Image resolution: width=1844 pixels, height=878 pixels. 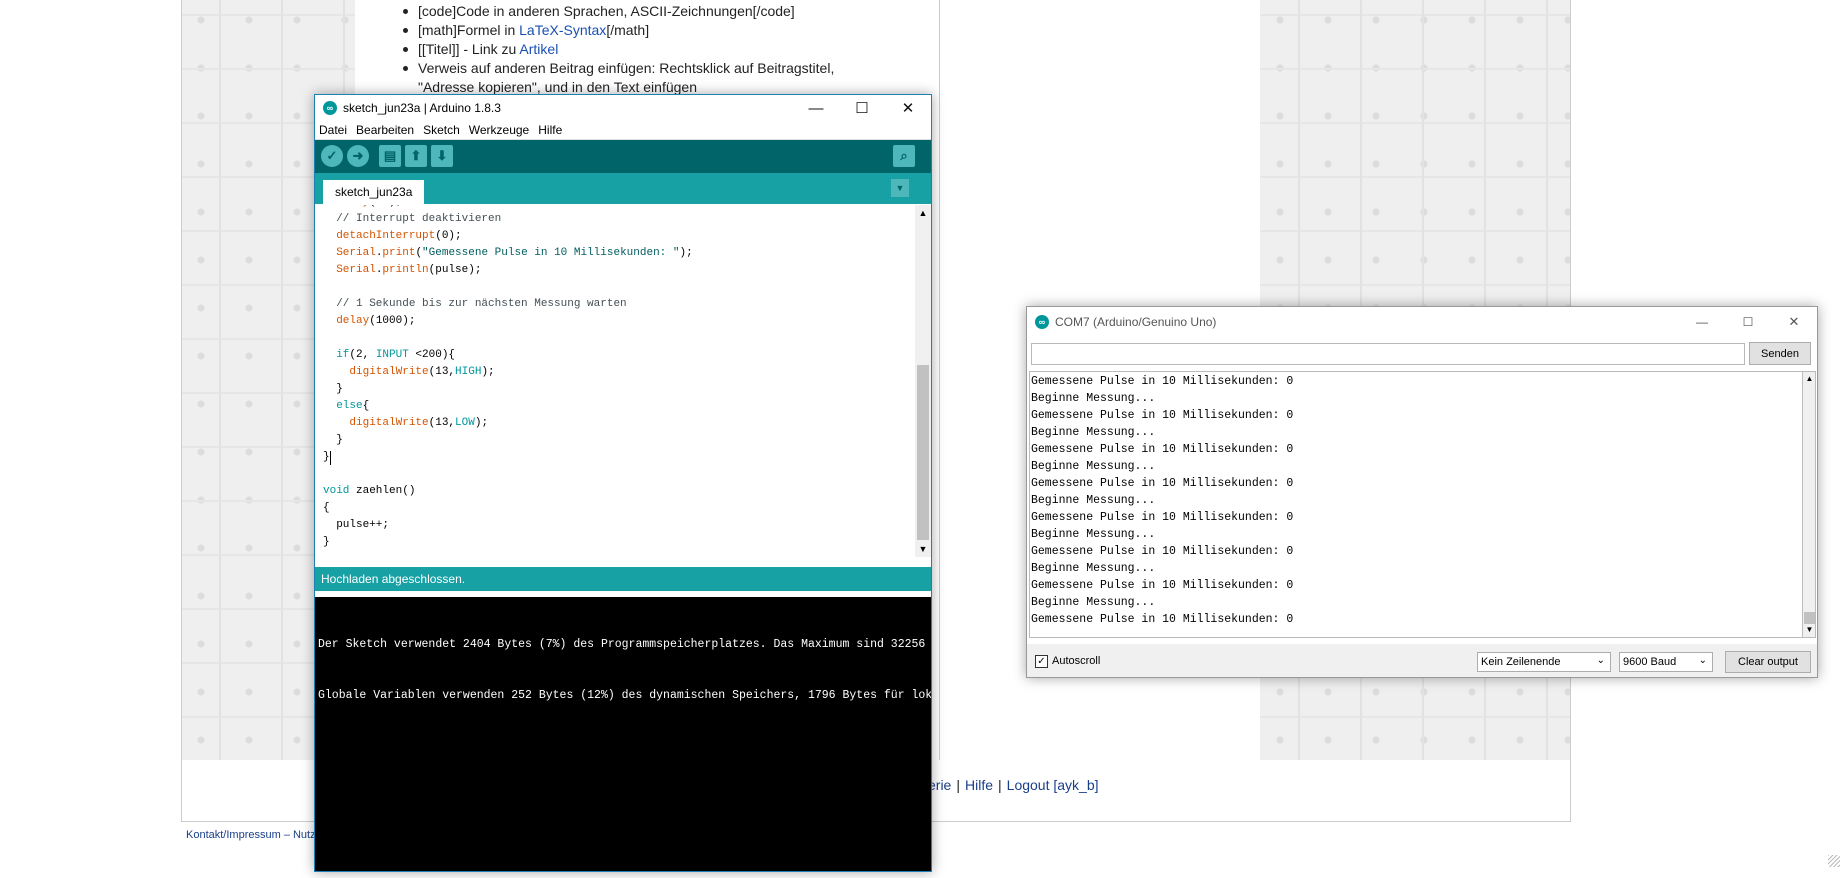 What do you see at coordinates (508, 491) in the screenshot?
I see `code-line: void zaehlen()` at bounding box center [508, 491].